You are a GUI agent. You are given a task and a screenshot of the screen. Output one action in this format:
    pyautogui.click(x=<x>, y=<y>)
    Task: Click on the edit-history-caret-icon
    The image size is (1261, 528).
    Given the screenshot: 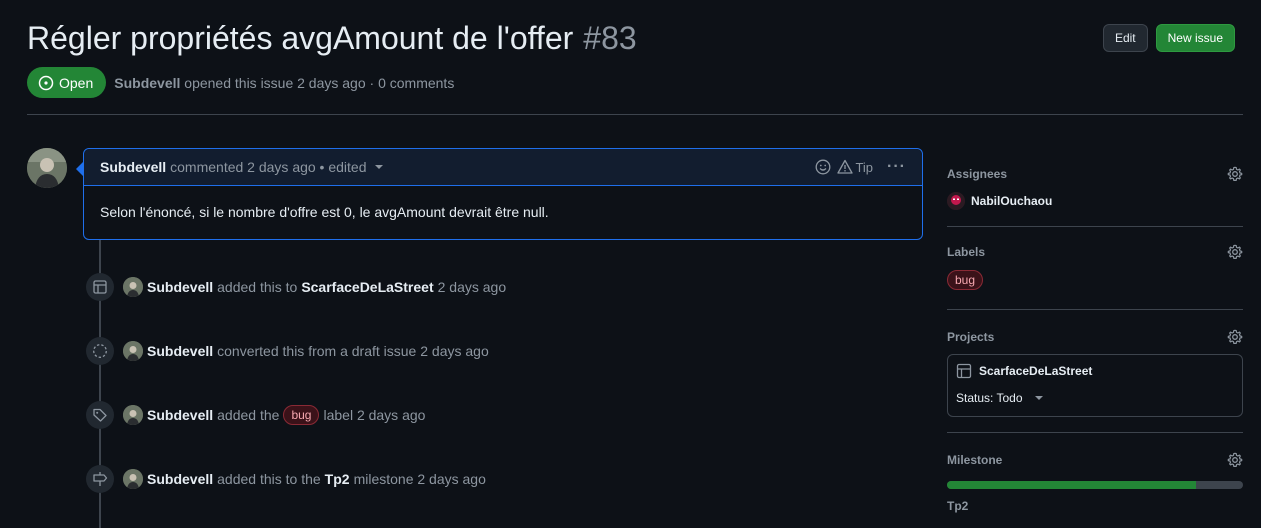 What is the action you would take?
    pyautogui.click(x=378, y=167)
    